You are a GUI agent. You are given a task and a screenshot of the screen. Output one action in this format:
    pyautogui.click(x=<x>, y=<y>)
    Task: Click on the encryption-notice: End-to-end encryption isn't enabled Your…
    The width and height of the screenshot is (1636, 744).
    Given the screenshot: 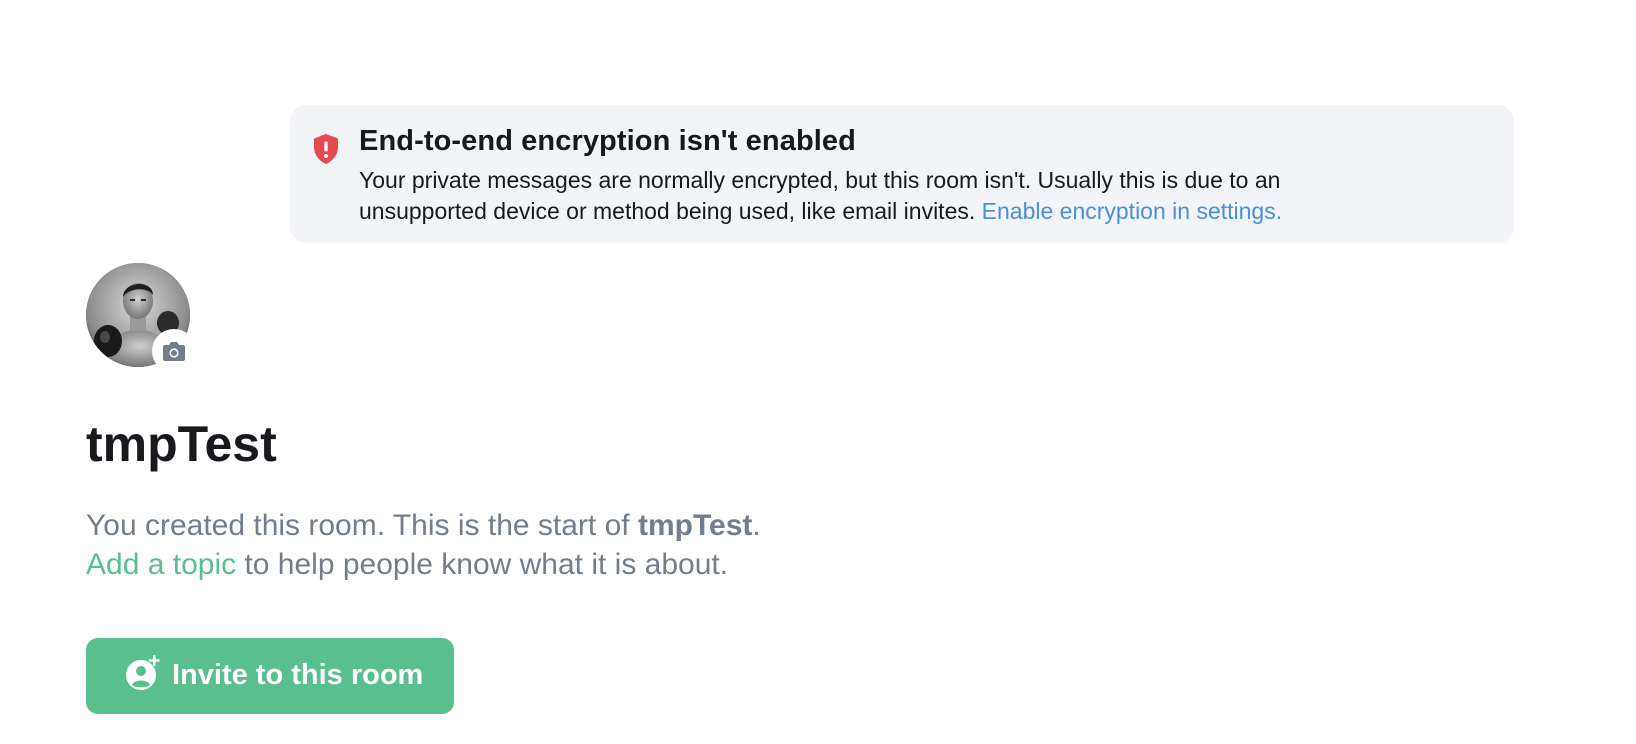 What is the action you would take?
    pyautogui.click(x=902, y=174)
    